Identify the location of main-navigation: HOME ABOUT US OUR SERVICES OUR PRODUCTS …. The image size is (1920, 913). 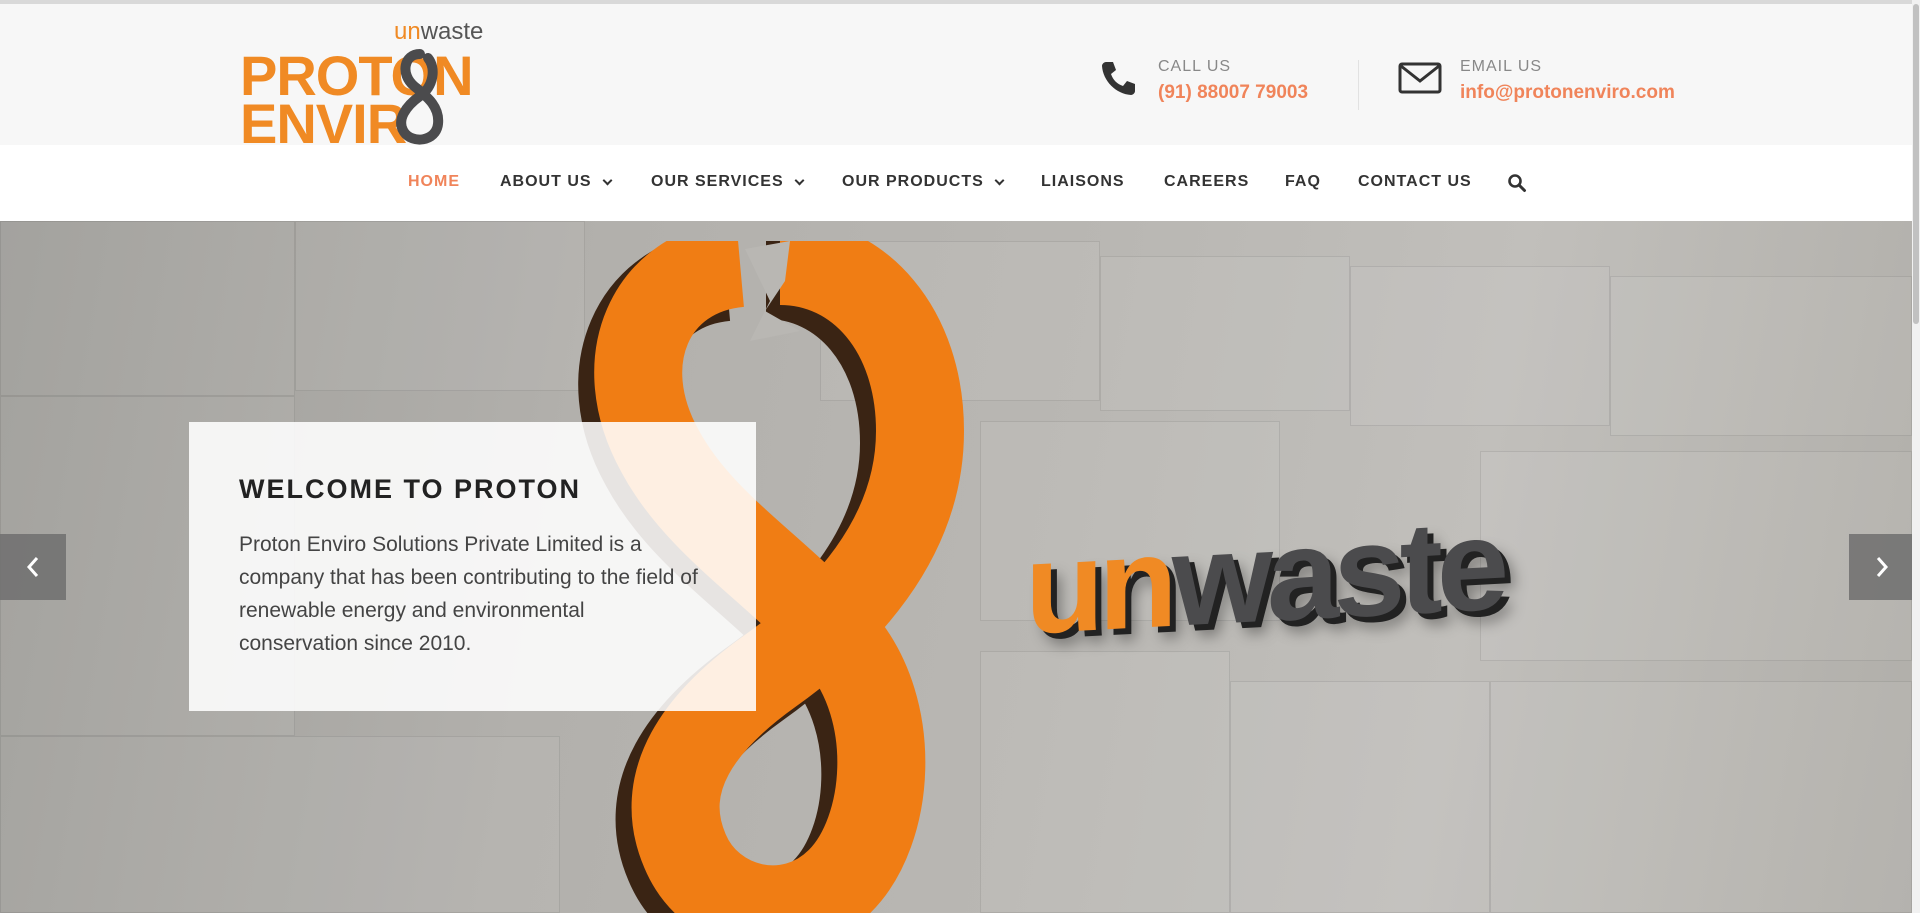
(960, 183).